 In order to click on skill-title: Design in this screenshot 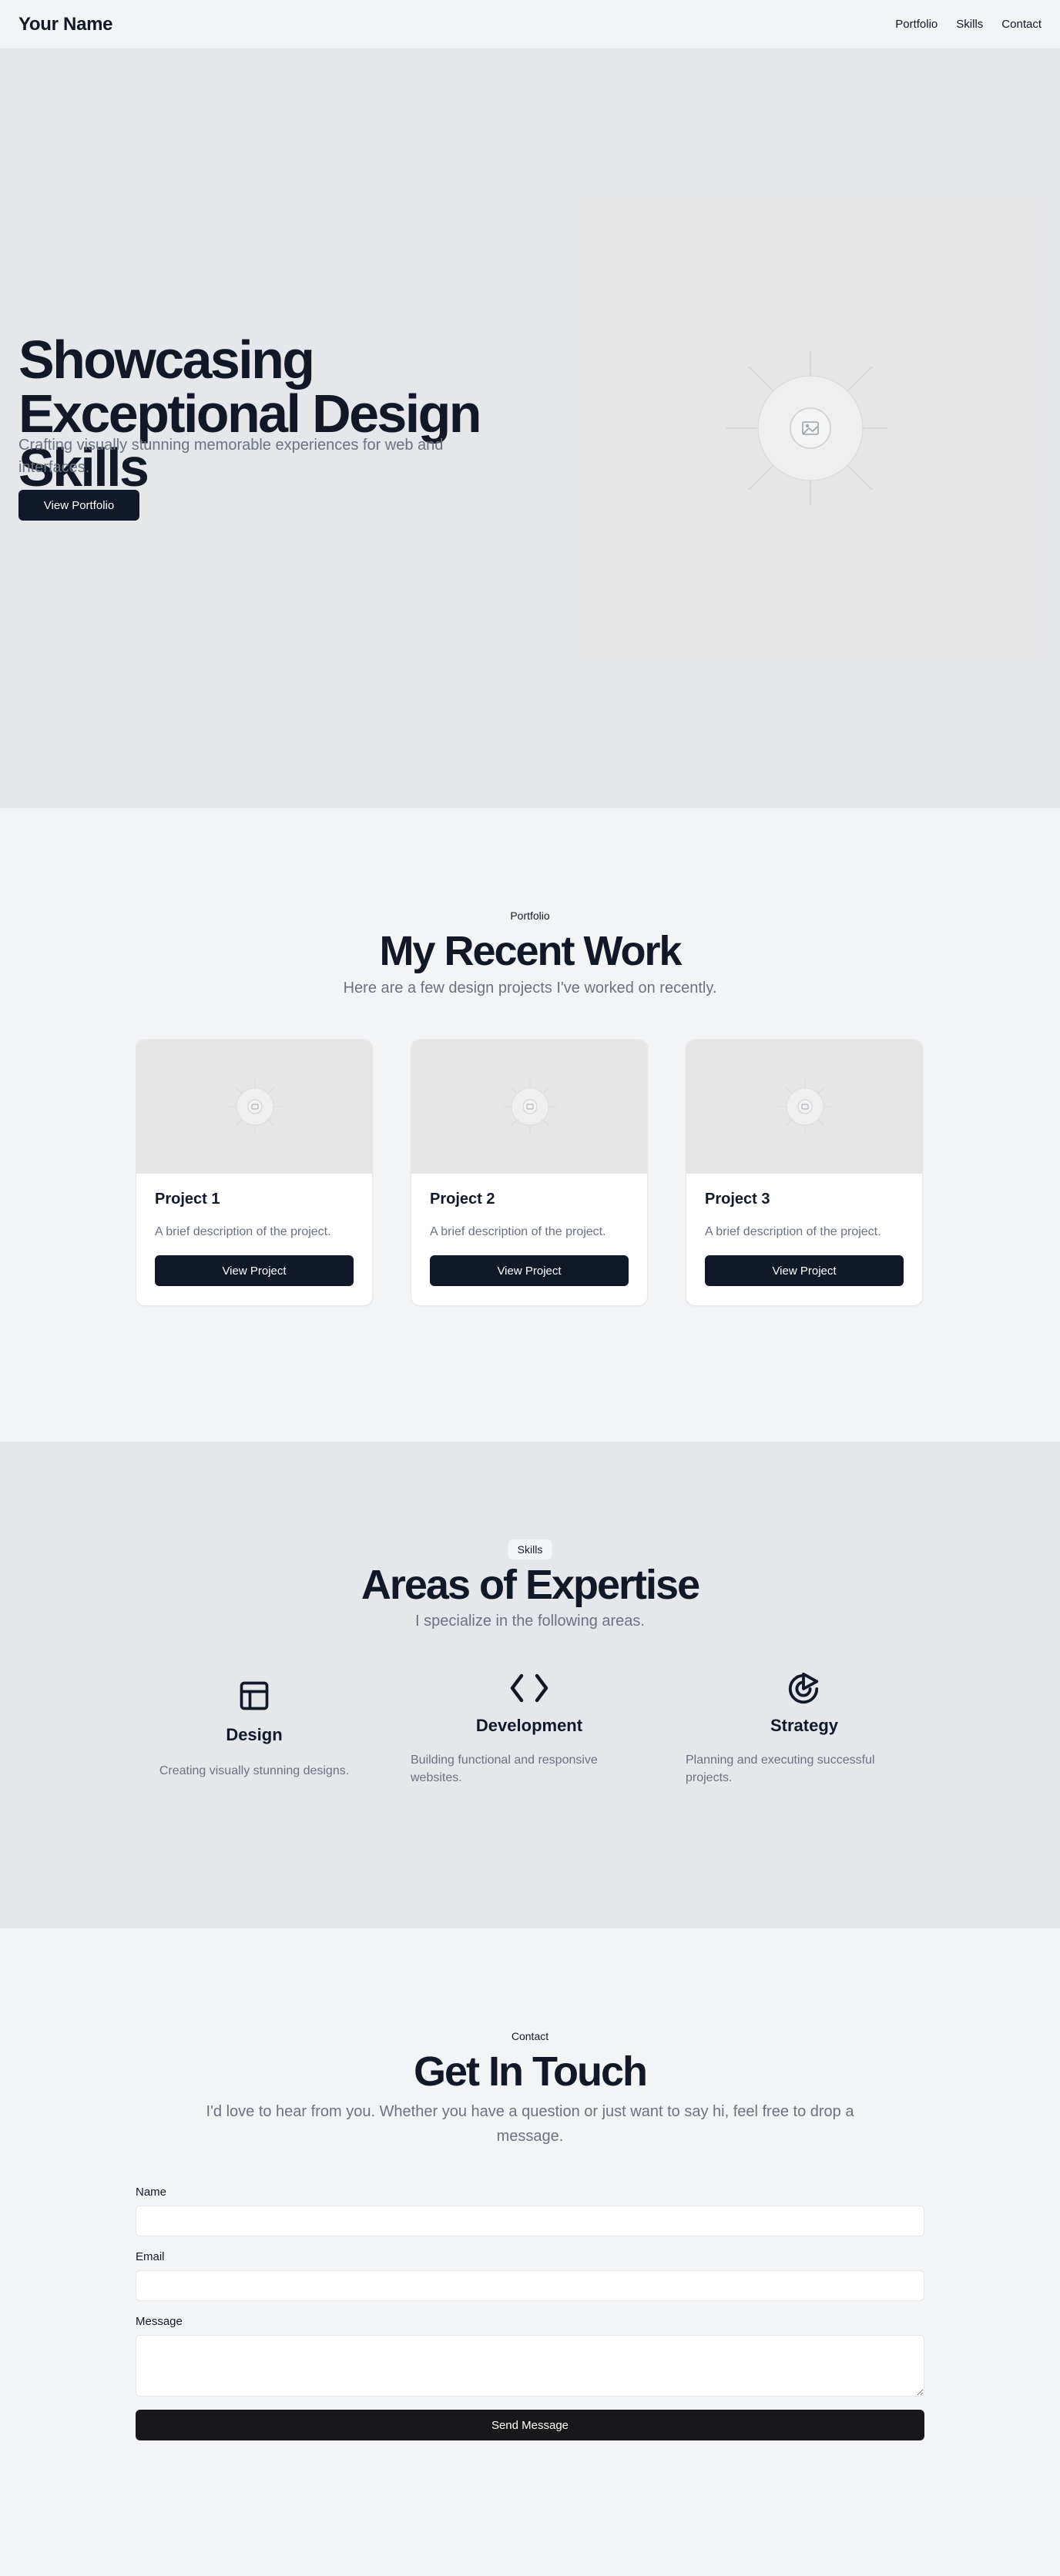, I will do `click(254, 1735)`.